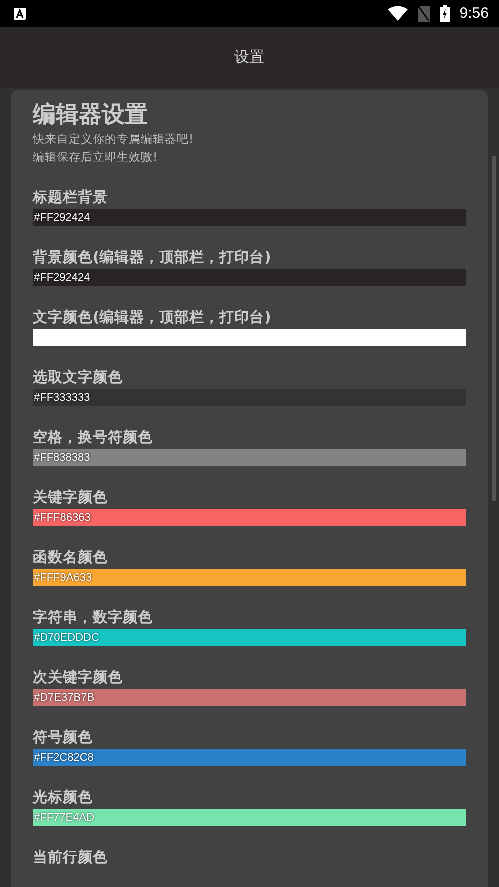 Image resolution: width=499 pixels, height=887 pixels. What do you see at coordinates (91, 115) in the screenshot?
I see `section-title: 编辑器设置` at bounding box center [91, 115].